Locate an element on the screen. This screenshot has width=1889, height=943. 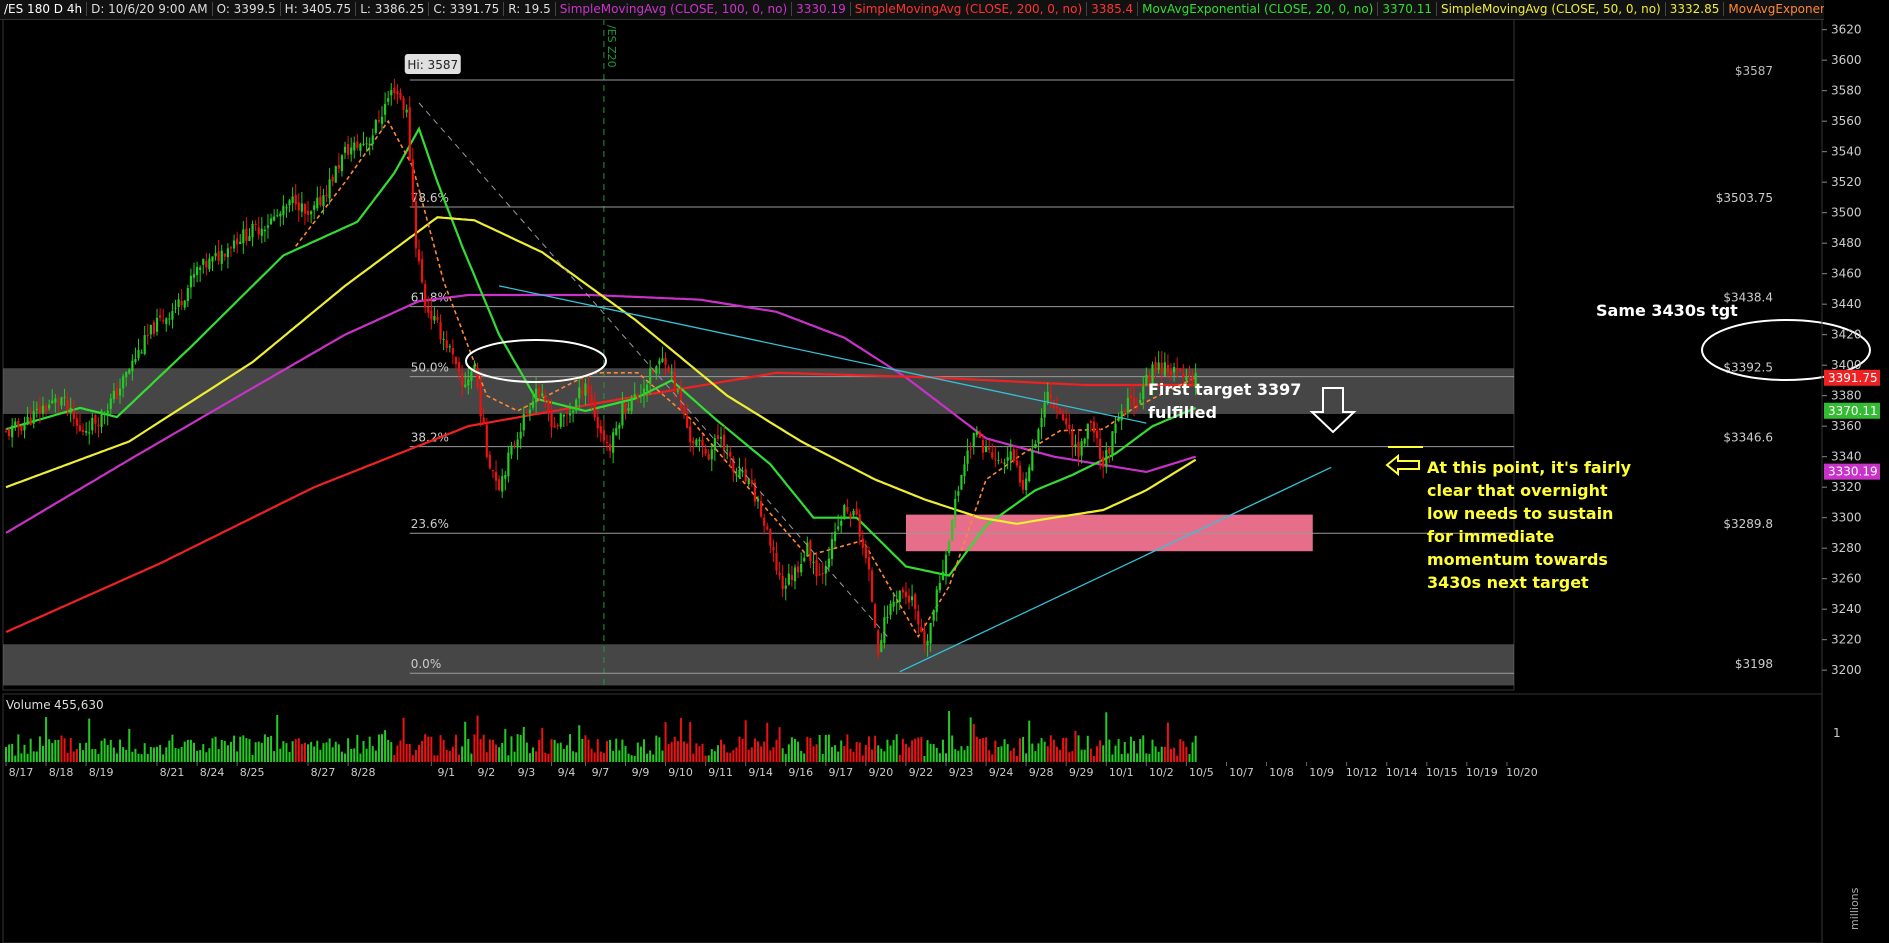
first-target-line-1: First target 3397 is located at coordinates (1225, 389).